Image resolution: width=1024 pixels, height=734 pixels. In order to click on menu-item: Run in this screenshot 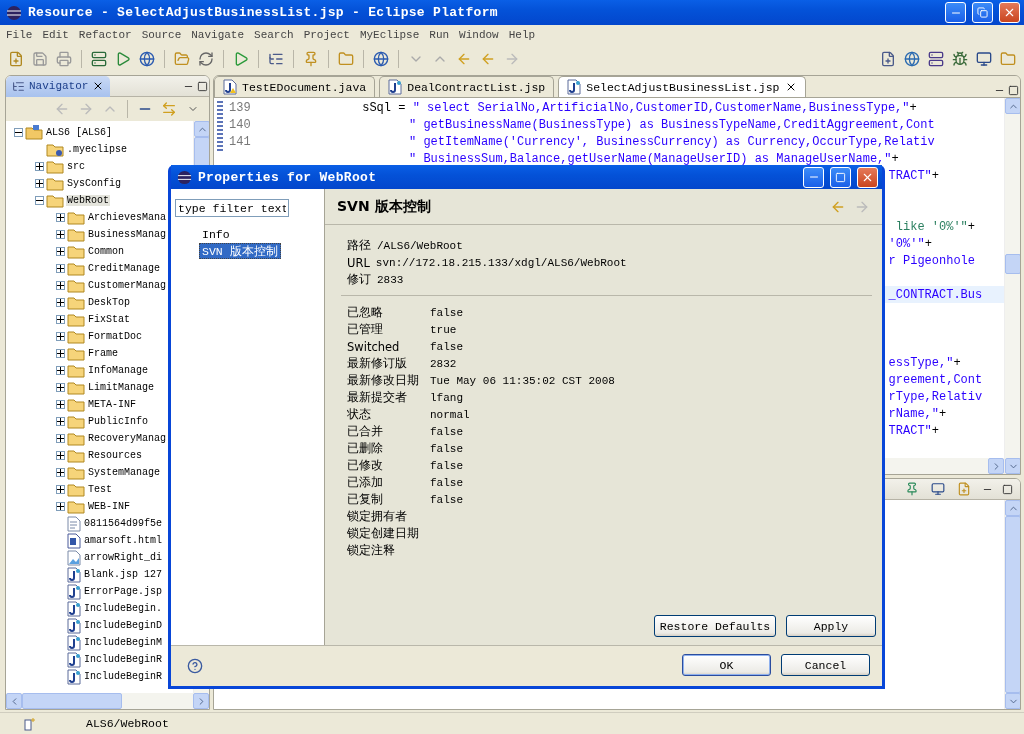, I will do `click(440, 35)`.